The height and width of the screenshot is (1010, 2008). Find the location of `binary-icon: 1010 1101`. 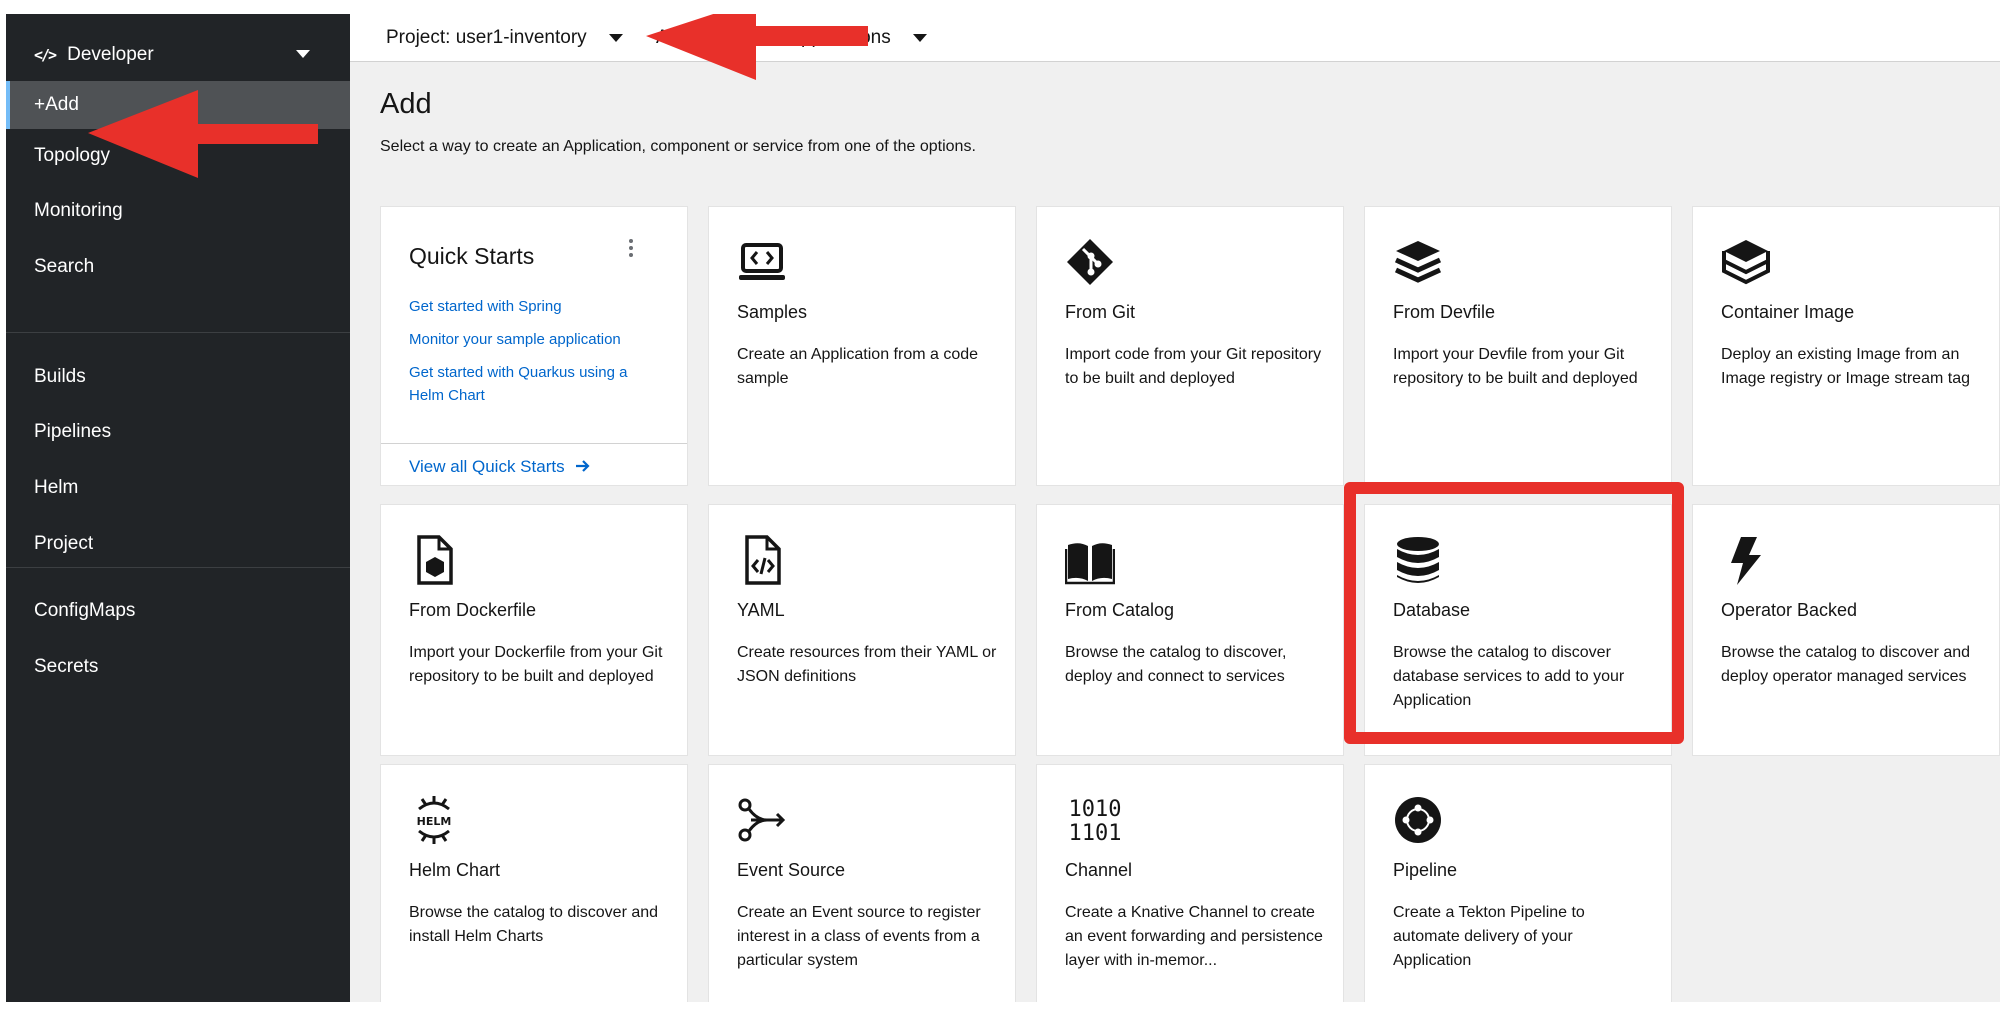

binary-icon: 1010 1101 is located at coordinates (1095, 821).